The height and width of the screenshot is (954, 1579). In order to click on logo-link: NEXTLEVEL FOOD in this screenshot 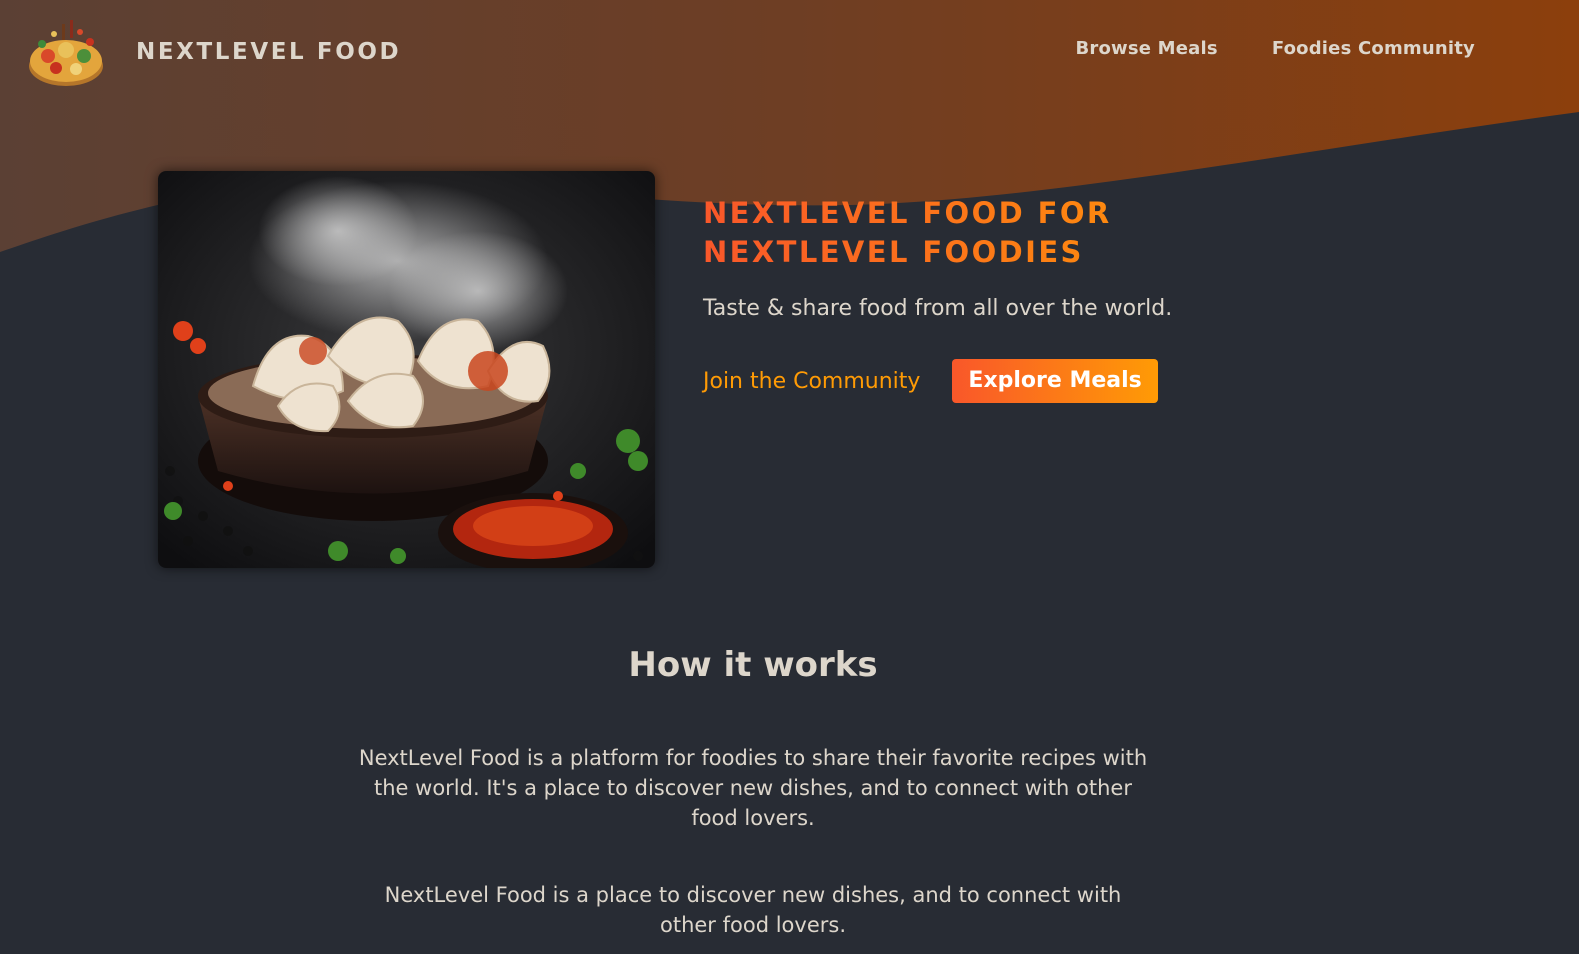, I will do `click(213, 52)`.